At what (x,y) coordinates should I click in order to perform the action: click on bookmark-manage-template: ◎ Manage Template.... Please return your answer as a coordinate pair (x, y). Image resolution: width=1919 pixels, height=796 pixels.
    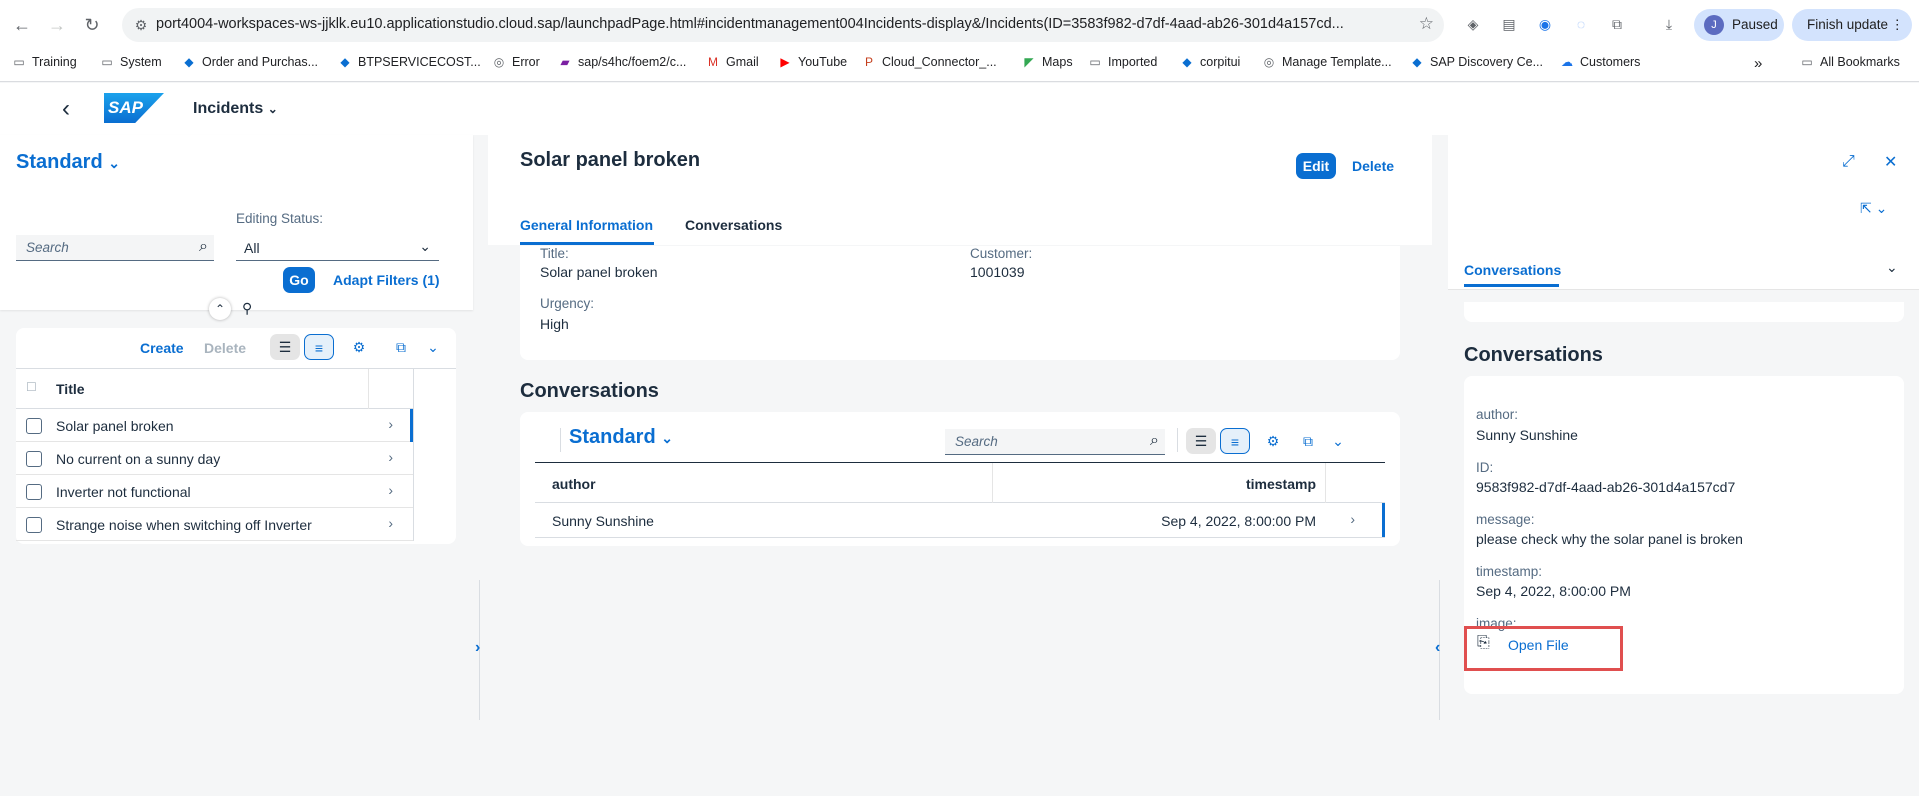
    Looking at the image, I should click on (1327, 62).